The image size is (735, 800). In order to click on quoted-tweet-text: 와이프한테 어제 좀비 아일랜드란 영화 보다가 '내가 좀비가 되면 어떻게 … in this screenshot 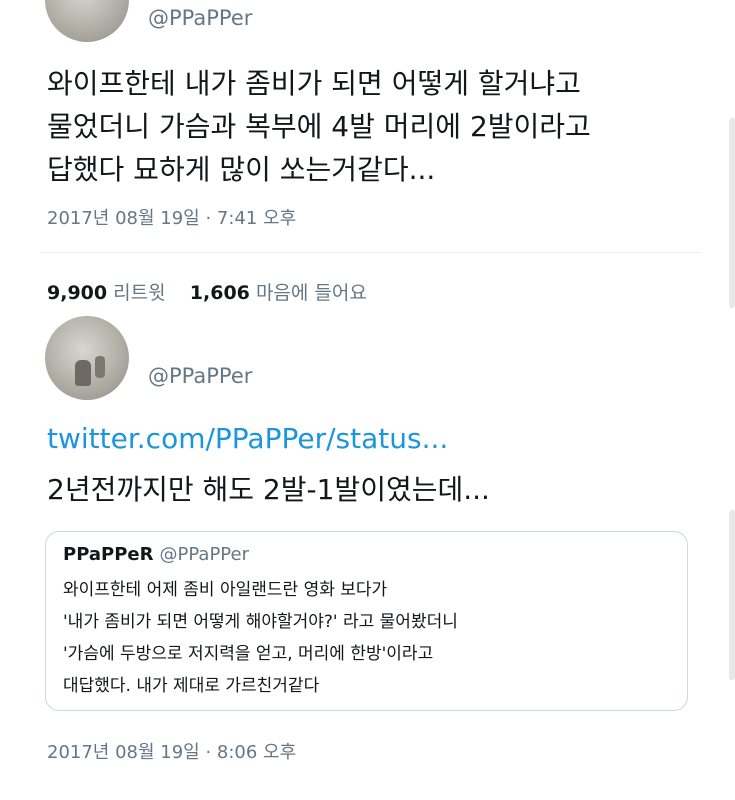, I will do `click(260, 638)`.